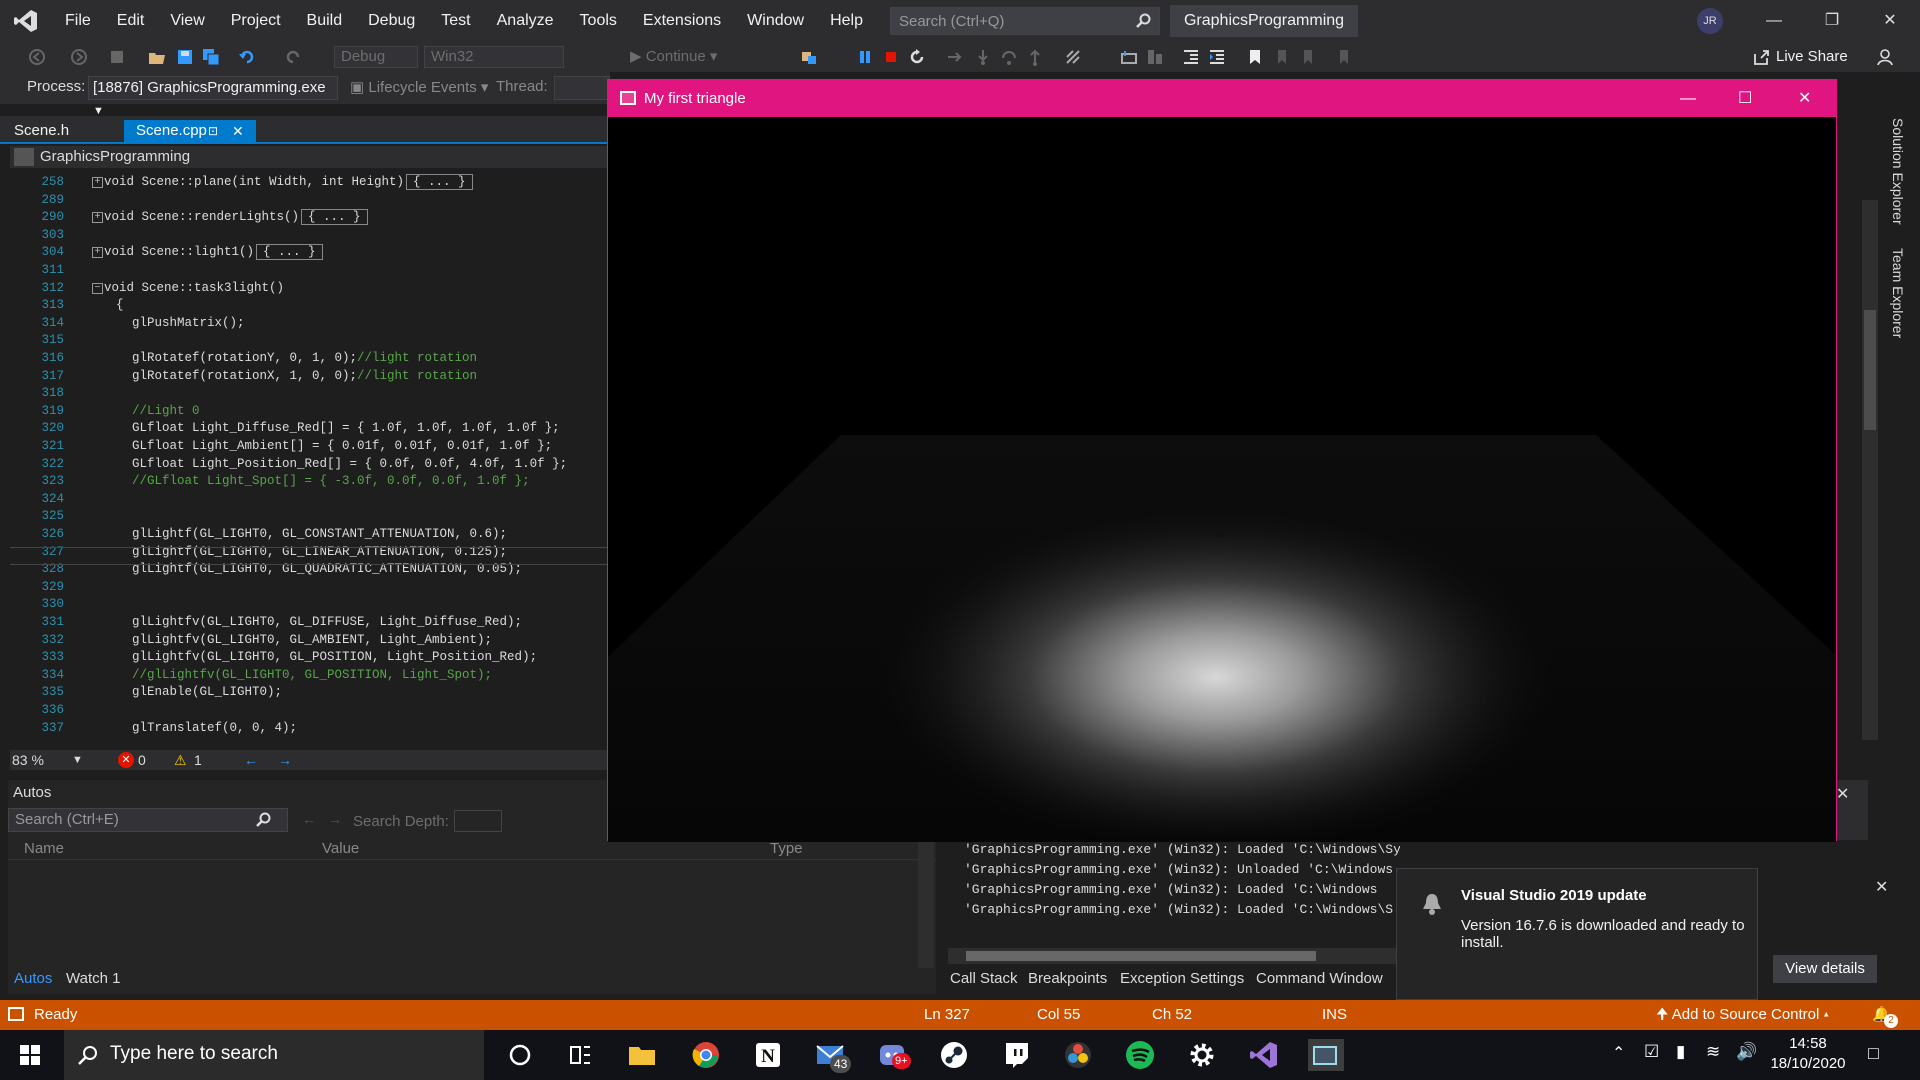 The width and height of the screenshot is (1920, 1080). What do you see at coordinates (310, 157) in the screenshot?
I see `navigation-bar: GraphicsProgramming` at bounding box center [310, 157].